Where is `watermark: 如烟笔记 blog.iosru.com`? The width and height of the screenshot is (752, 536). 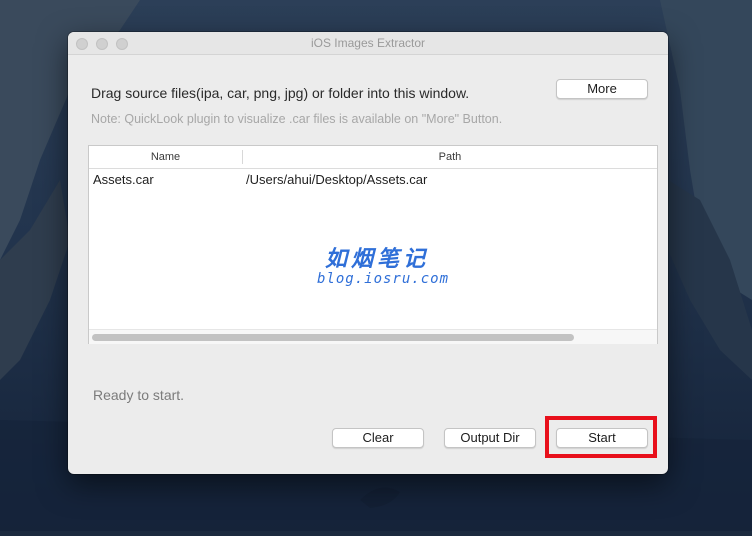 watermark: 如烟笔记 blog.iosru.com is located at coordinates (383, 264).